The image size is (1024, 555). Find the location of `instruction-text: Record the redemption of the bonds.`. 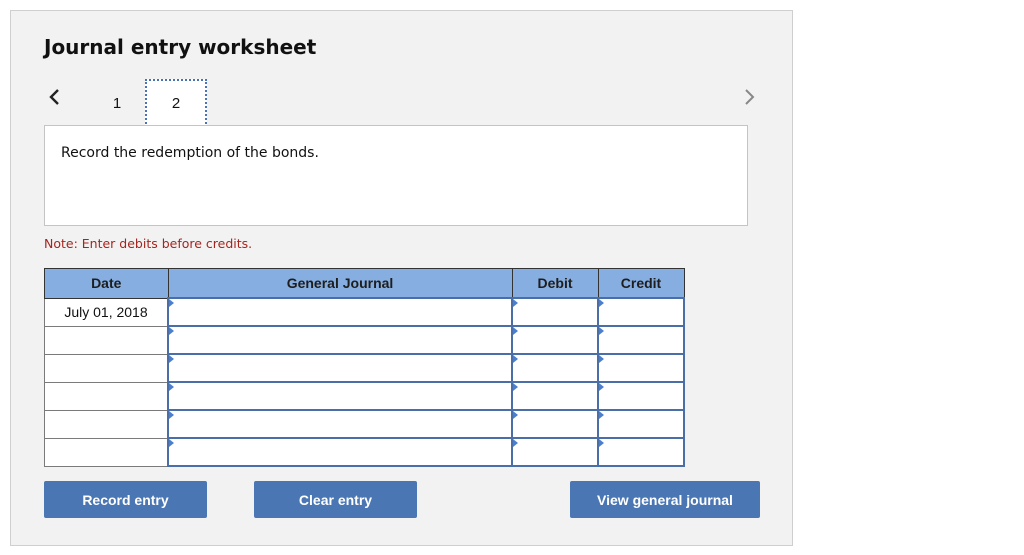

instruction-text: Record the redemption of the bonds. is located at coordinates (190, 153).